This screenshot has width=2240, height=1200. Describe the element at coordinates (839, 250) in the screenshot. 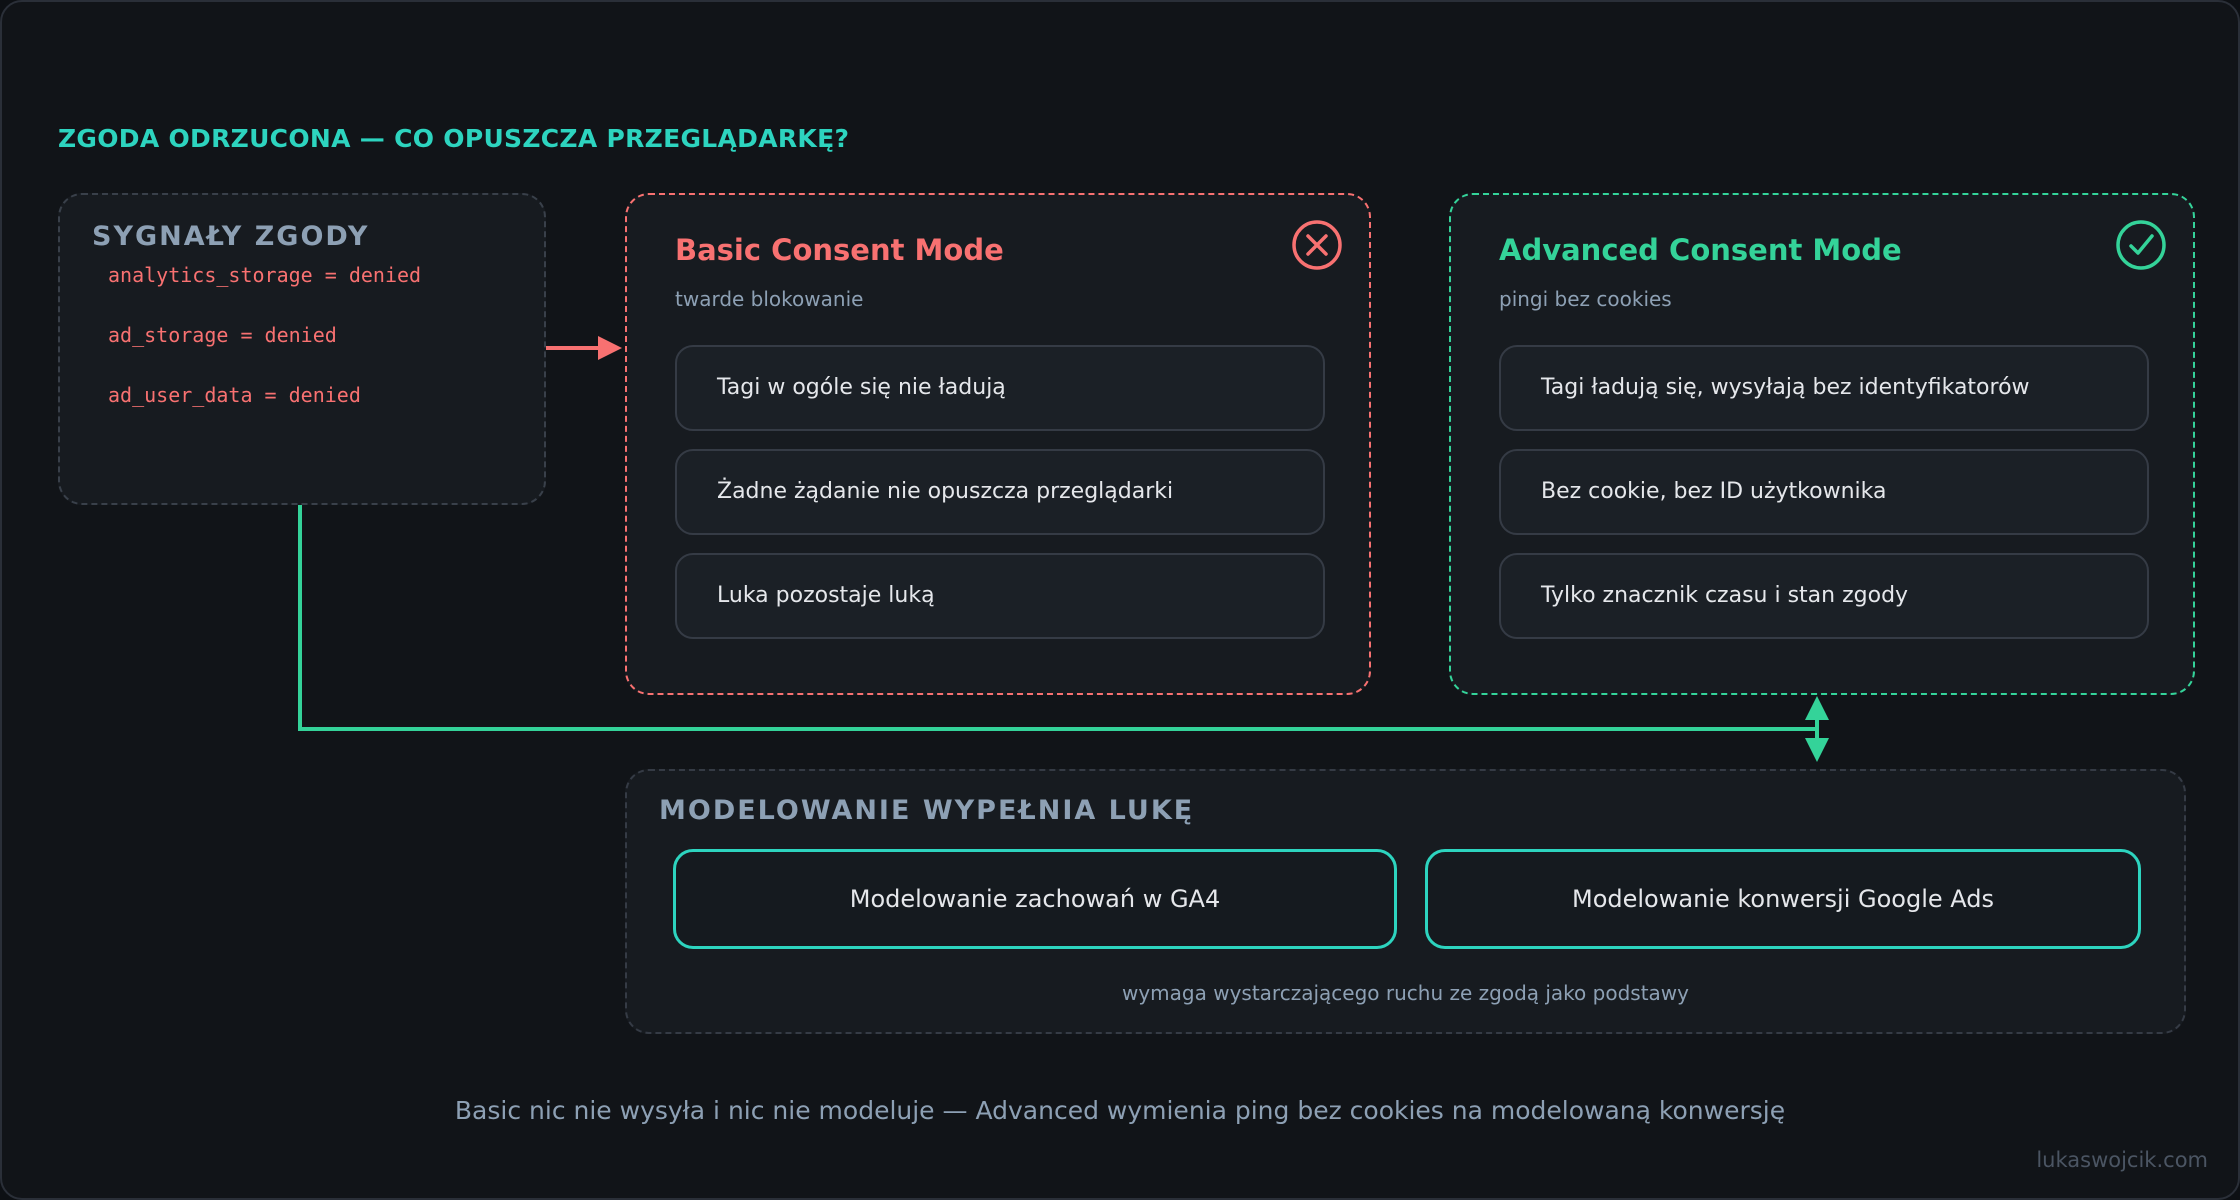

I see `basic-mode-title: Basic Consent Mode` at that location.